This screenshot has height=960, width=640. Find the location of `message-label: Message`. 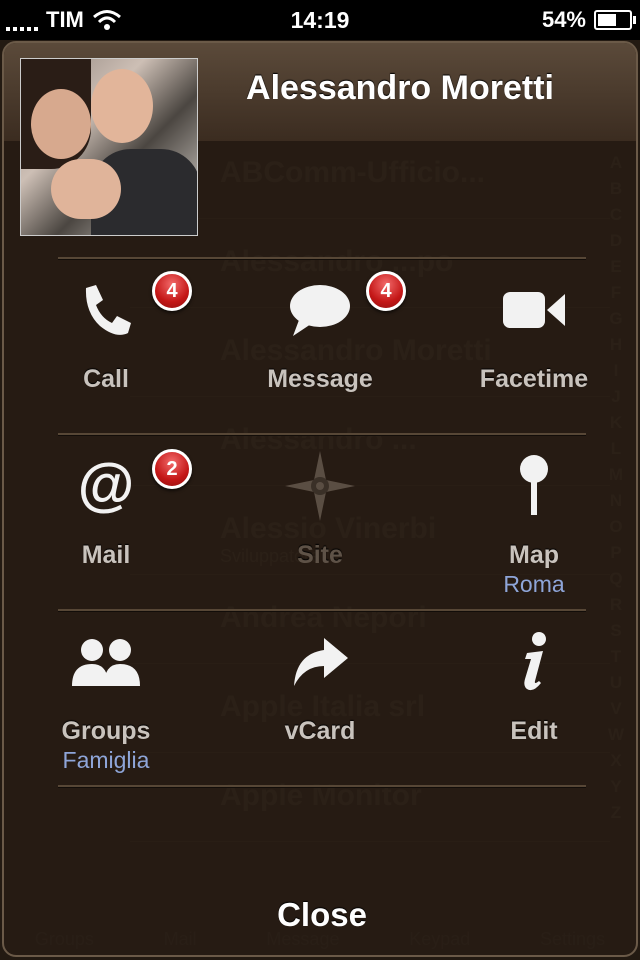

message-label: Message is located at coordinates (320, 379).